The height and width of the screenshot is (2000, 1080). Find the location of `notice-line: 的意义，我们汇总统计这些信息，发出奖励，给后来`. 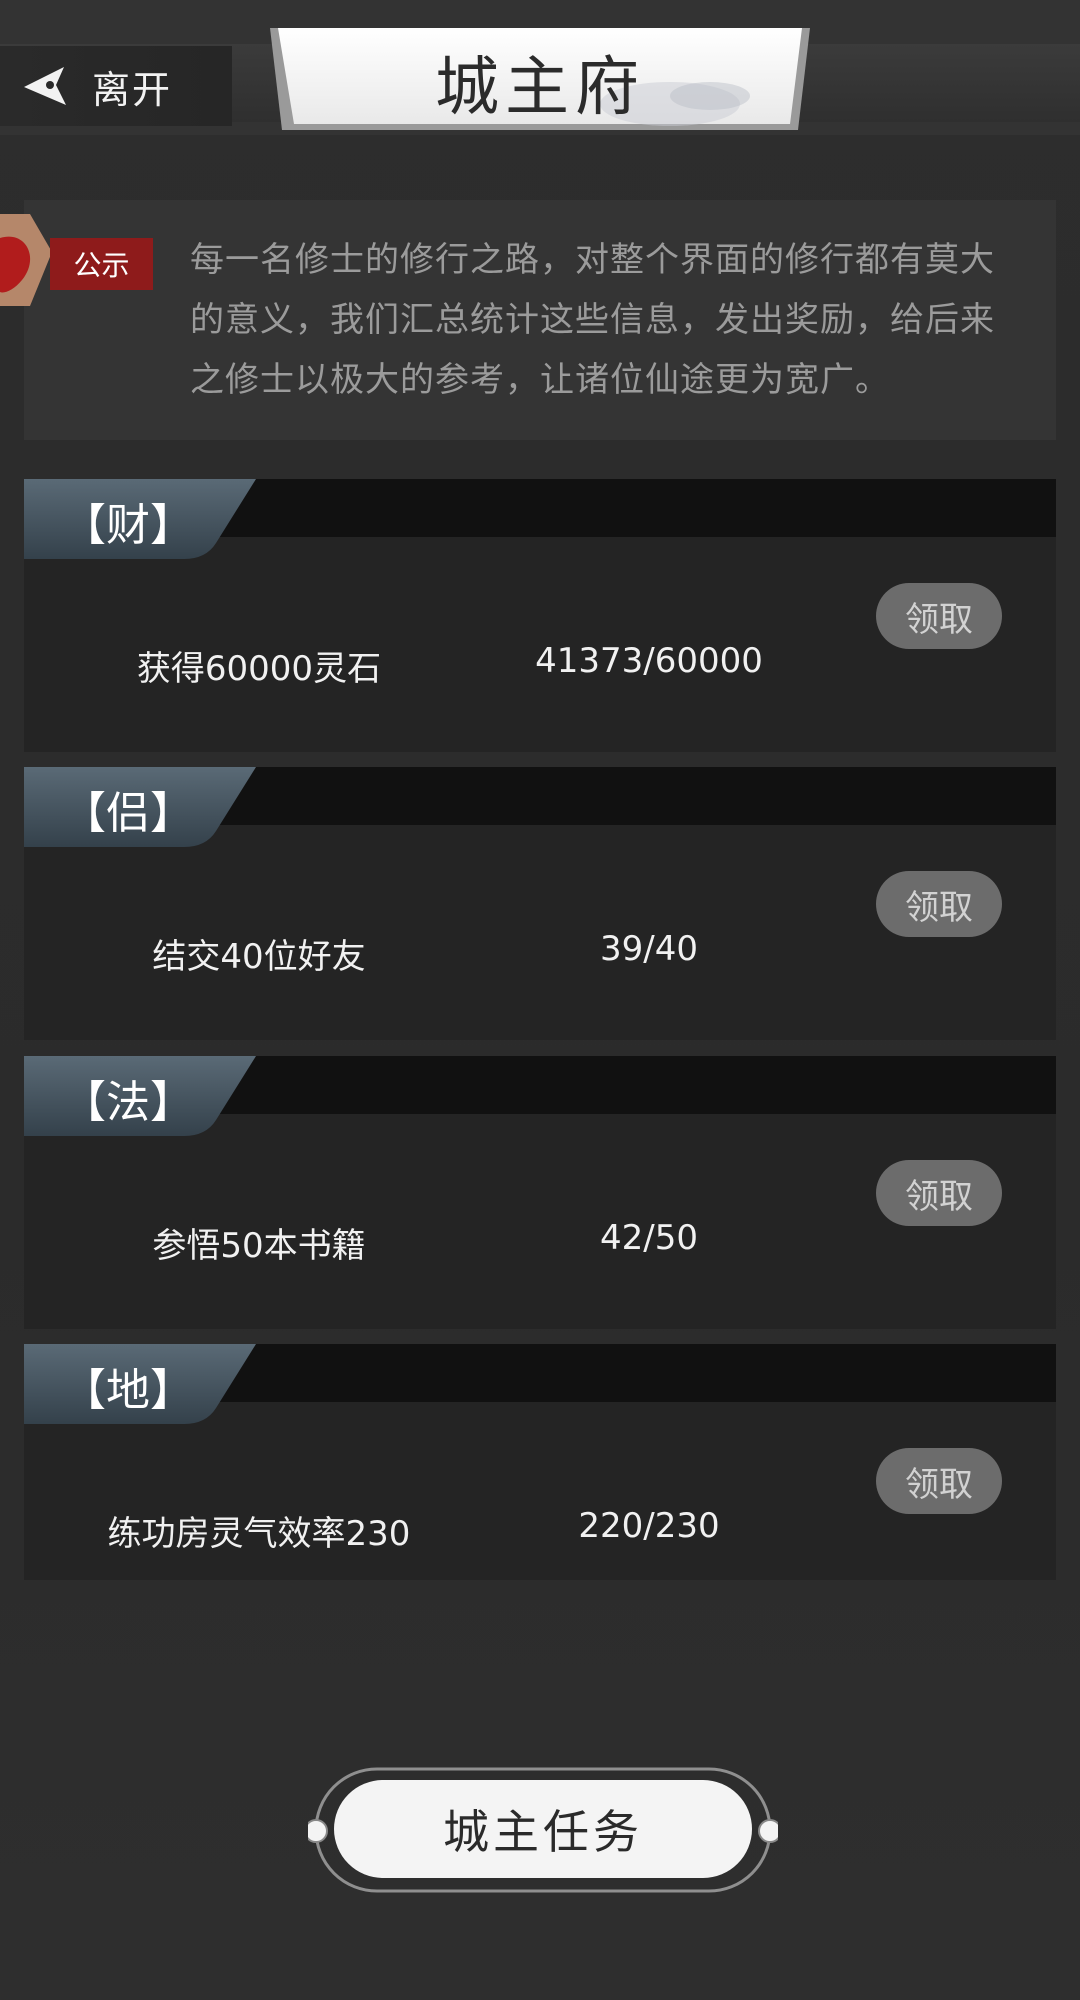

notice-line: 的意义，我们汇总统计这些信息，发出奖励，给后来 is located at coordinates (592, 320).